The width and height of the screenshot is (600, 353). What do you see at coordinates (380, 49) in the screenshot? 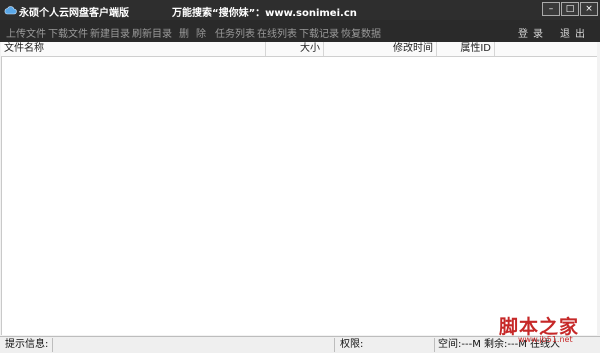
I see `column-modified: 修改时间` at bounding box center [380, 49].